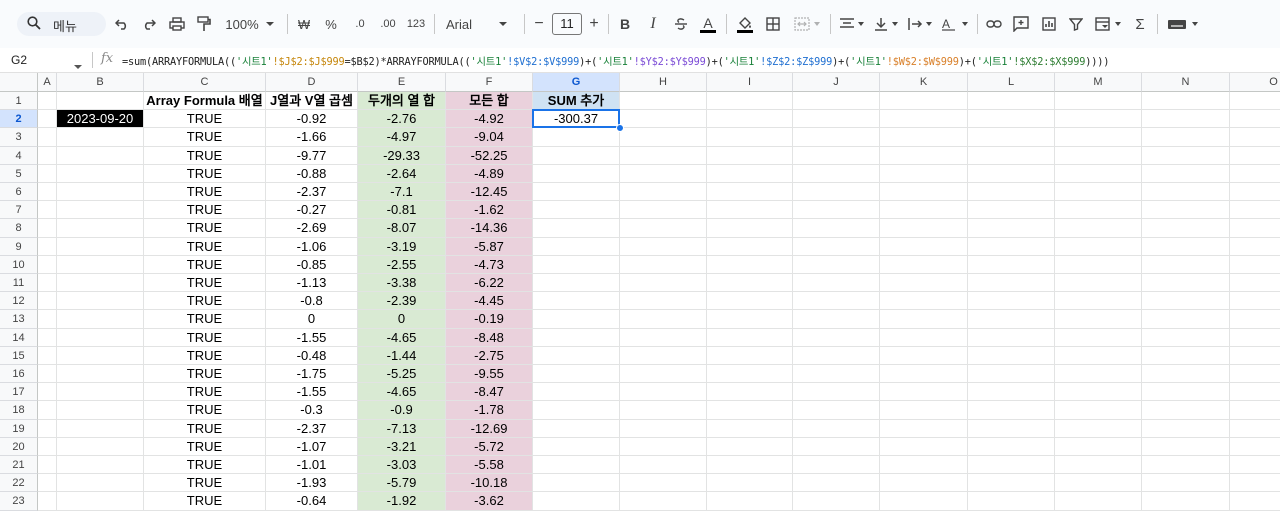  I want to click on cell-all-sum: -1.62, so click(489, 210).